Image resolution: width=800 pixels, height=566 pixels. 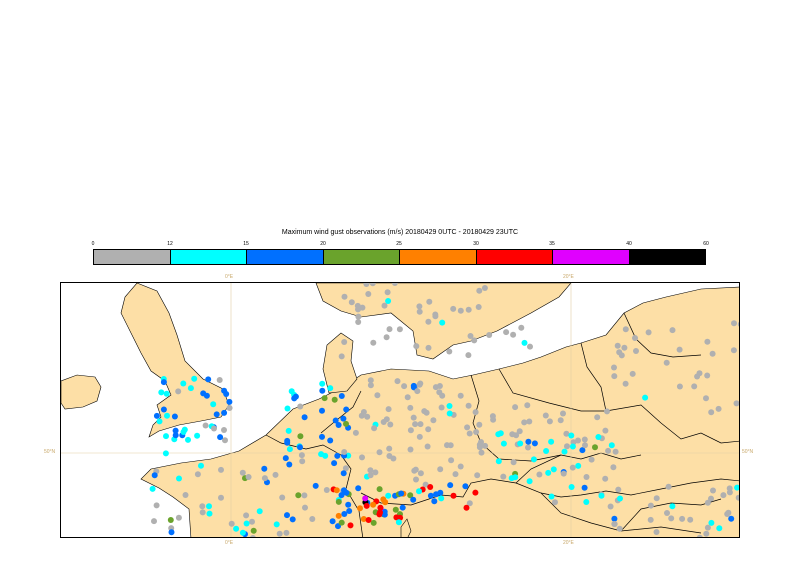 I want to click on legend-swatch-black, so click(x=667, y=257).